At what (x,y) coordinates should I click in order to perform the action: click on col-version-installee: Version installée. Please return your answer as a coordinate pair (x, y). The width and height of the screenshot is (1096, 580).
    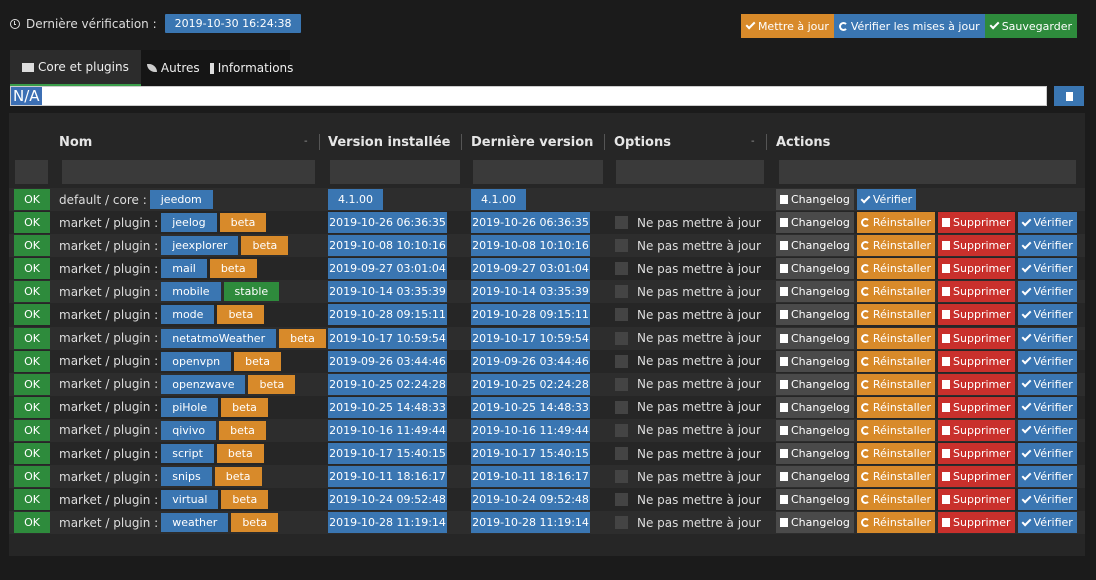
    Looking at the image, I should click on (389, 142).